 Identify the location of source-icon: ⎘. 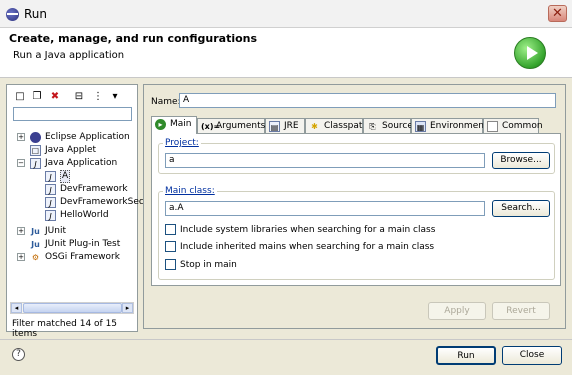
(372, 126).